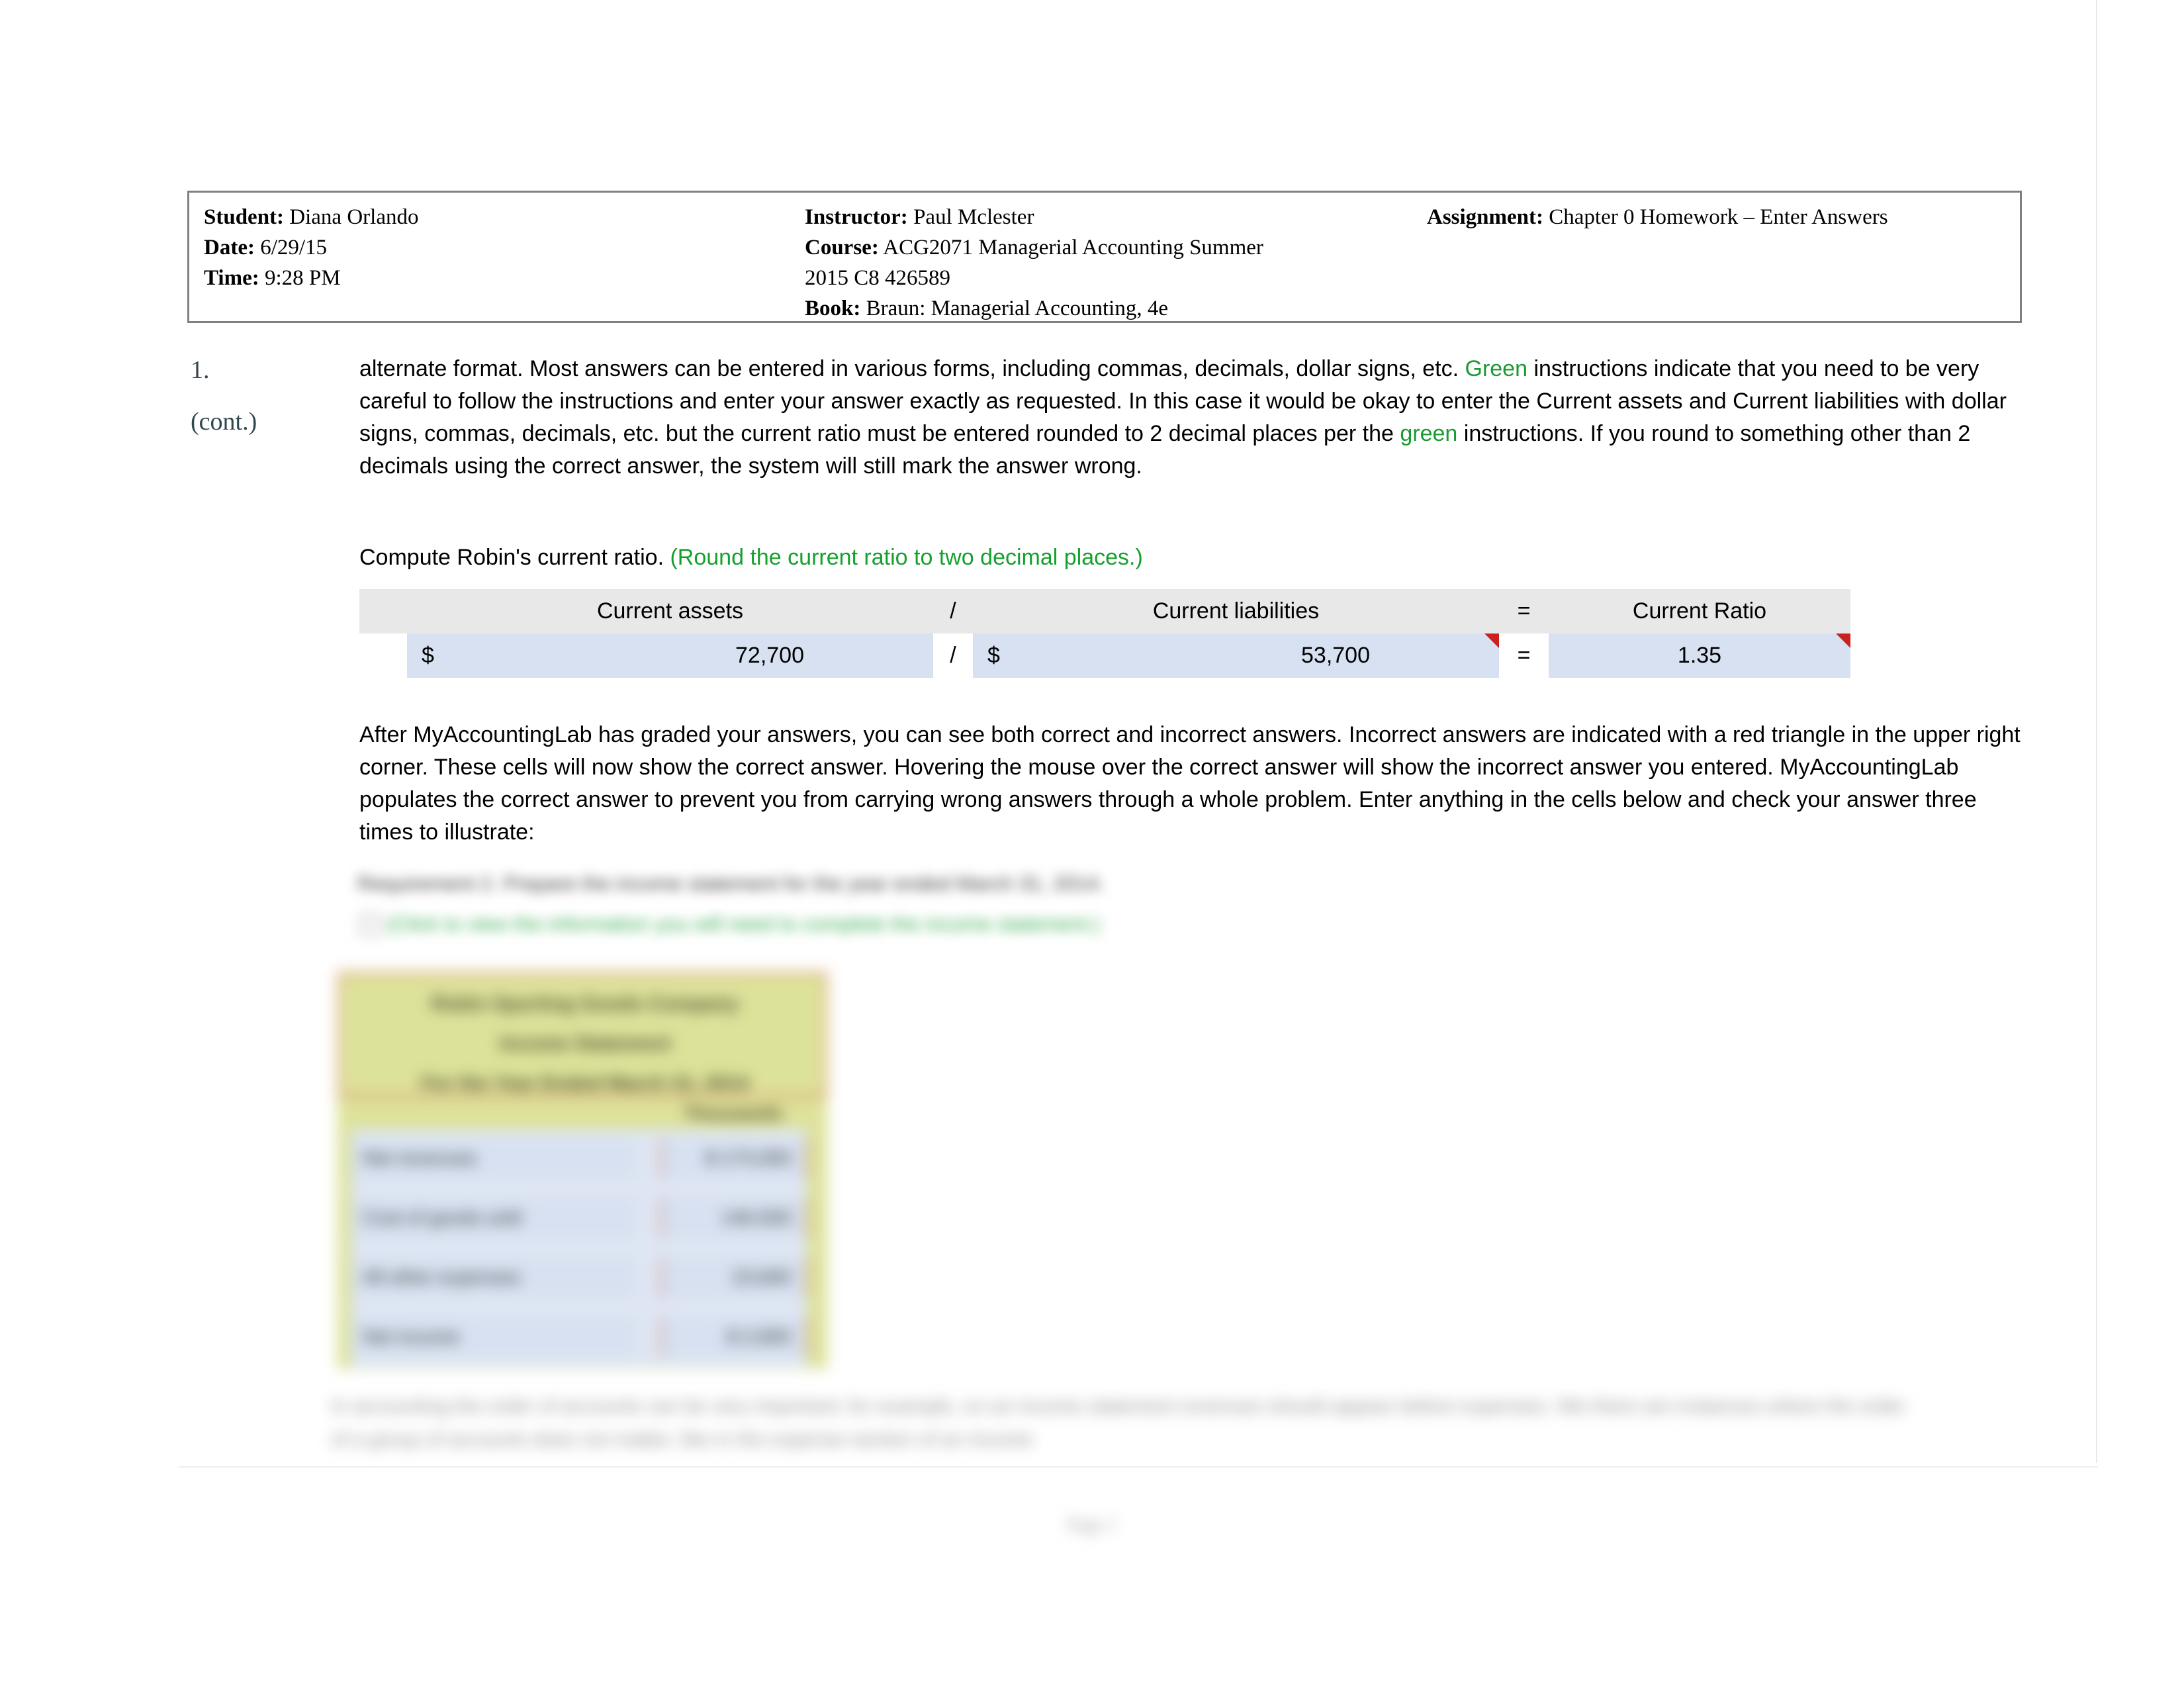  What do you see at coordinates (1485, 217) in the screenshot?
I see `assignment-label: Assignment:` at bounding box center [1485, 217].